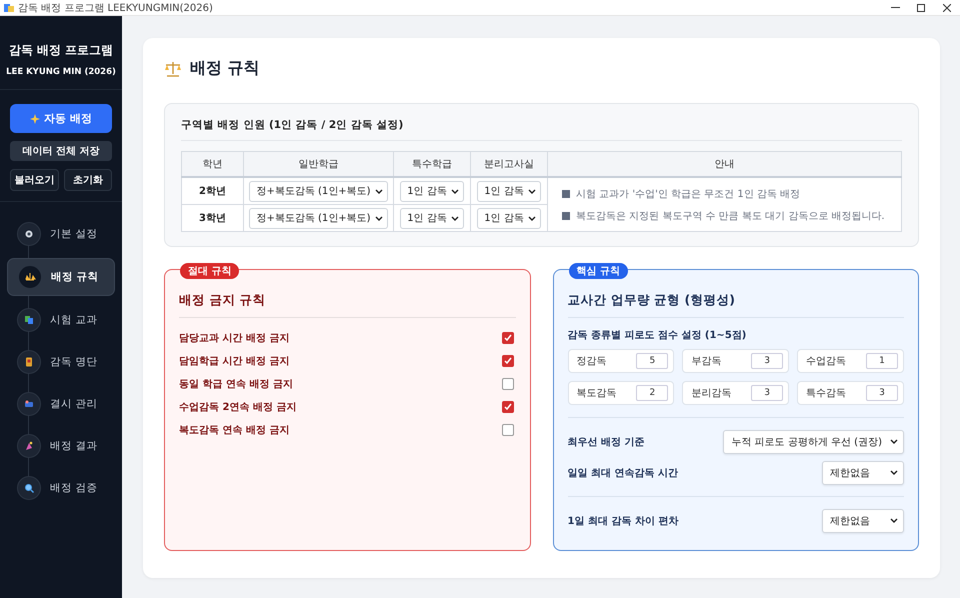 Image resolution: width=960 pixels, height=598 pixels. What do you see at coordinates (213, 218) in the screenshot?
I see `grade-cell: 3학년` at bounding box center [213, 218].